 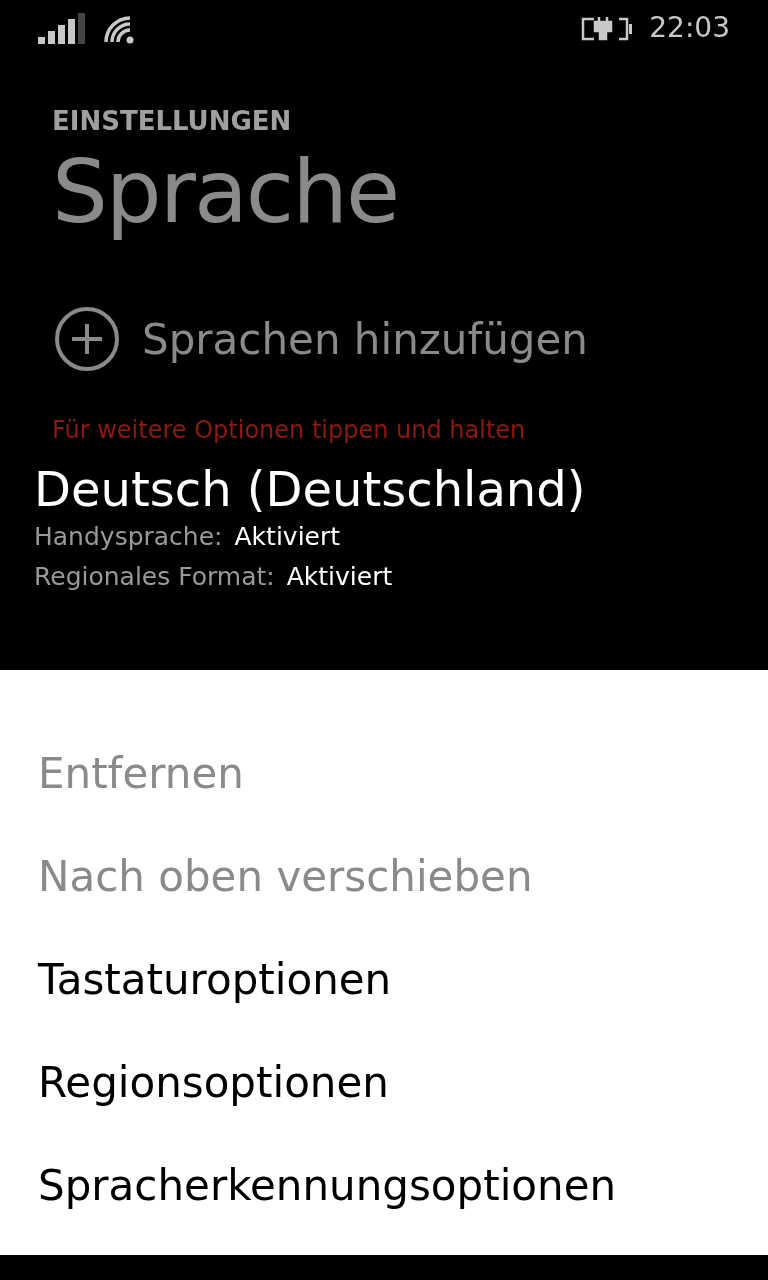 What do you see at coordinates (128, 537) in the screenshot?
I see `detail-label: Handysprache:` at bounding box center [128, 537].